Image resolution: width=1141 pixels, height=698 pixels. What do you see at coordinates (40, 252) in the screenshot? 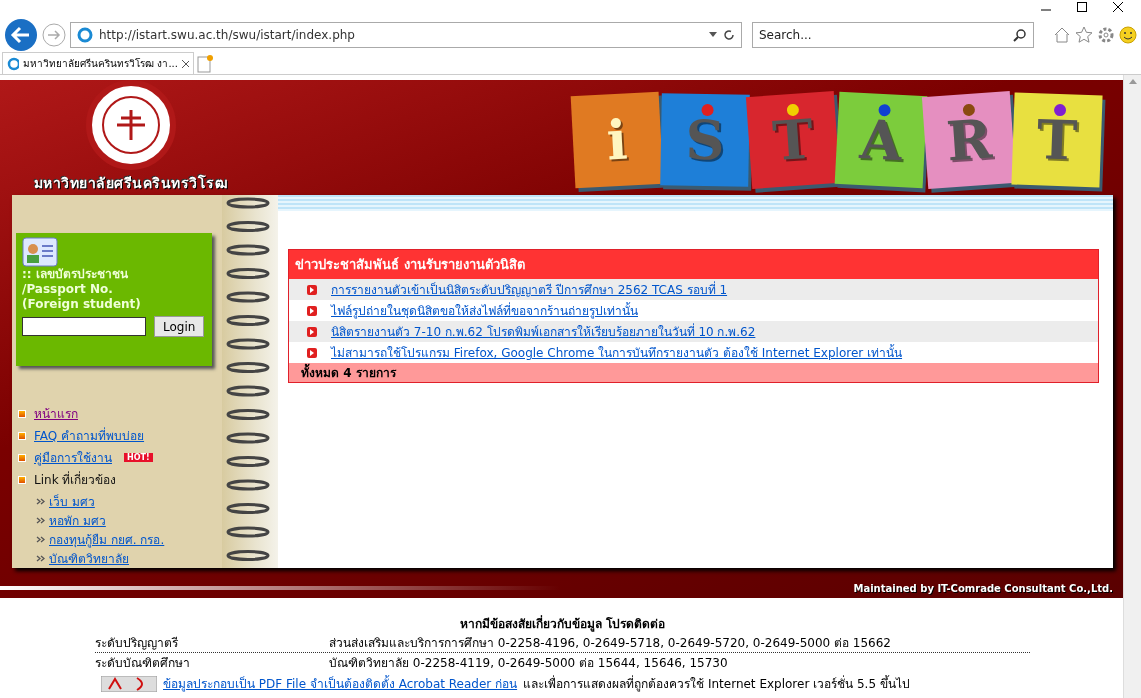
I see `id-card-icon` at bounding box center [40, 252].